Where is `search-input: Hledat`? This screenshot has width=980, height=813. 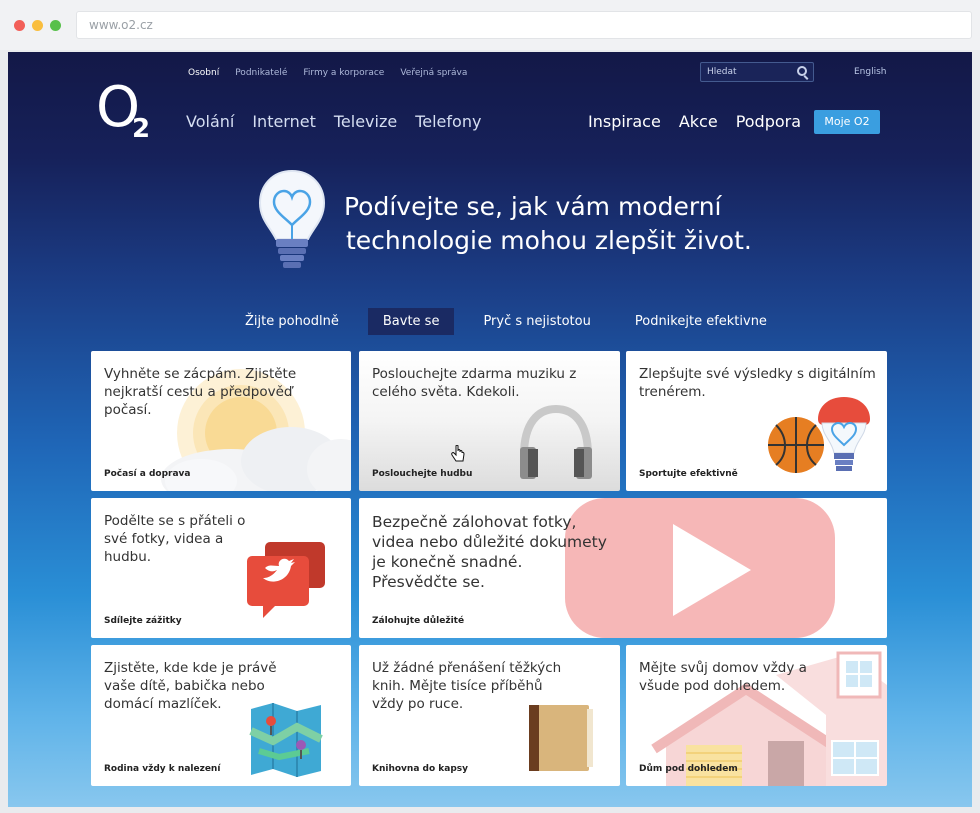 search-input: Hledat is located at coordinates (757, 72).